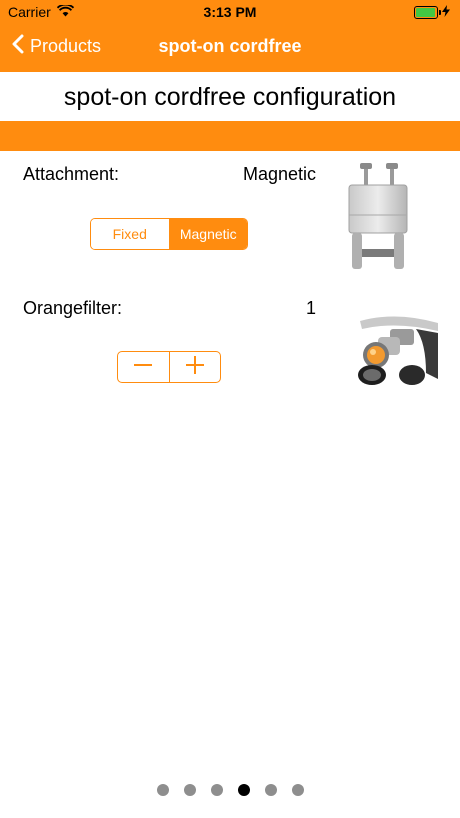 The height and width of the screenshot is (818, 460). I want to click on magnetic-clip-image, so click(378, 219).